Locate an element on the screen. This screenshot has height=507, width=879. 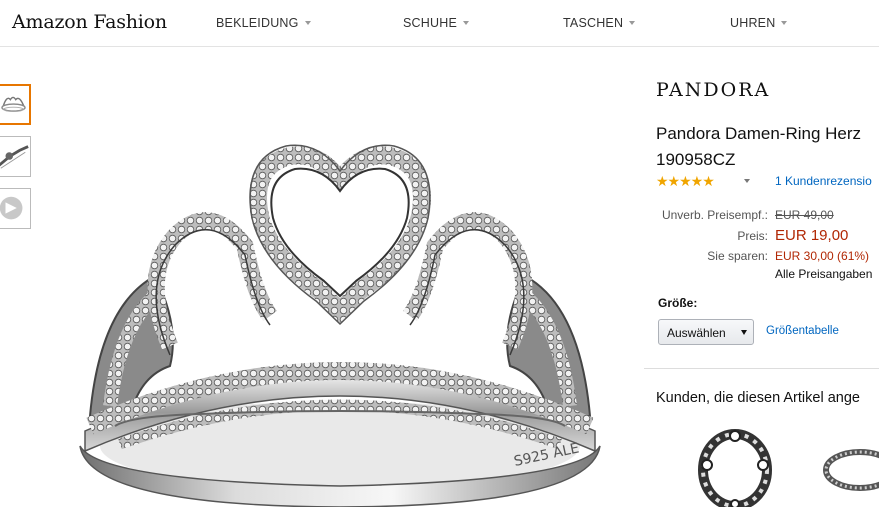
product-title-line2: 190958CZ is located at coordinates (696, 159).